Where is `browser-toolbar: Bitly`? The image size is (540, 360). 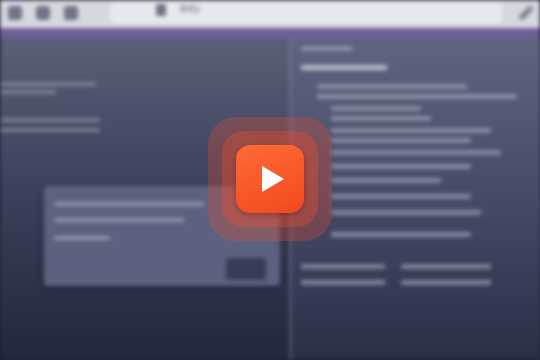 browser-toolbar: Bitly is located at coordinates (270, 14).